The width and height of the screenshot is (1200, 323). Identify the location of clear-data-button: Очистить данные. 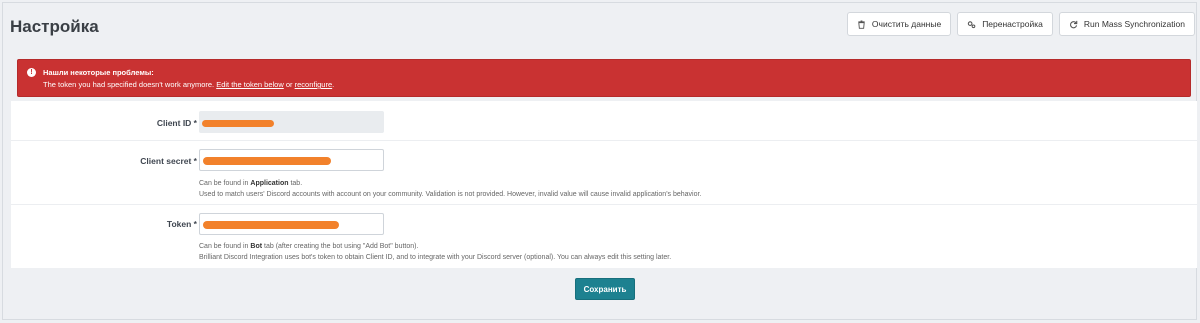
(899, 24).